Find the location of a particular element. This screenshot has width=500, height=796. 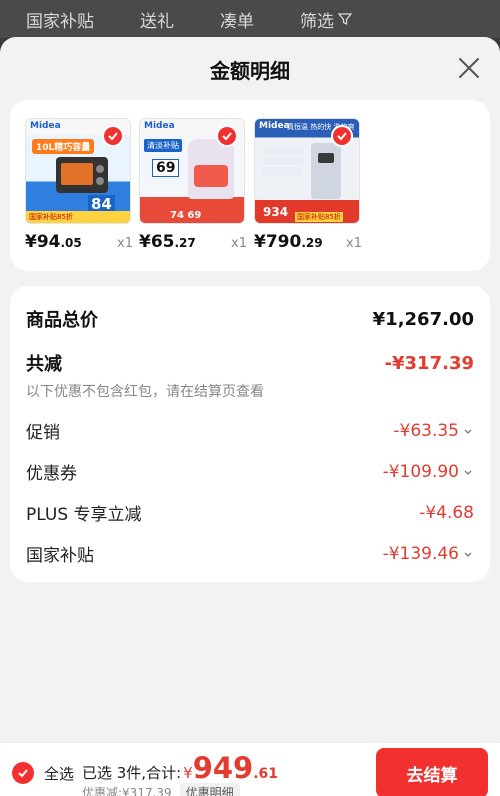

discount-note: 以下优惠不包含红包，请在结算页查看 is located at coordinates (145, 392).